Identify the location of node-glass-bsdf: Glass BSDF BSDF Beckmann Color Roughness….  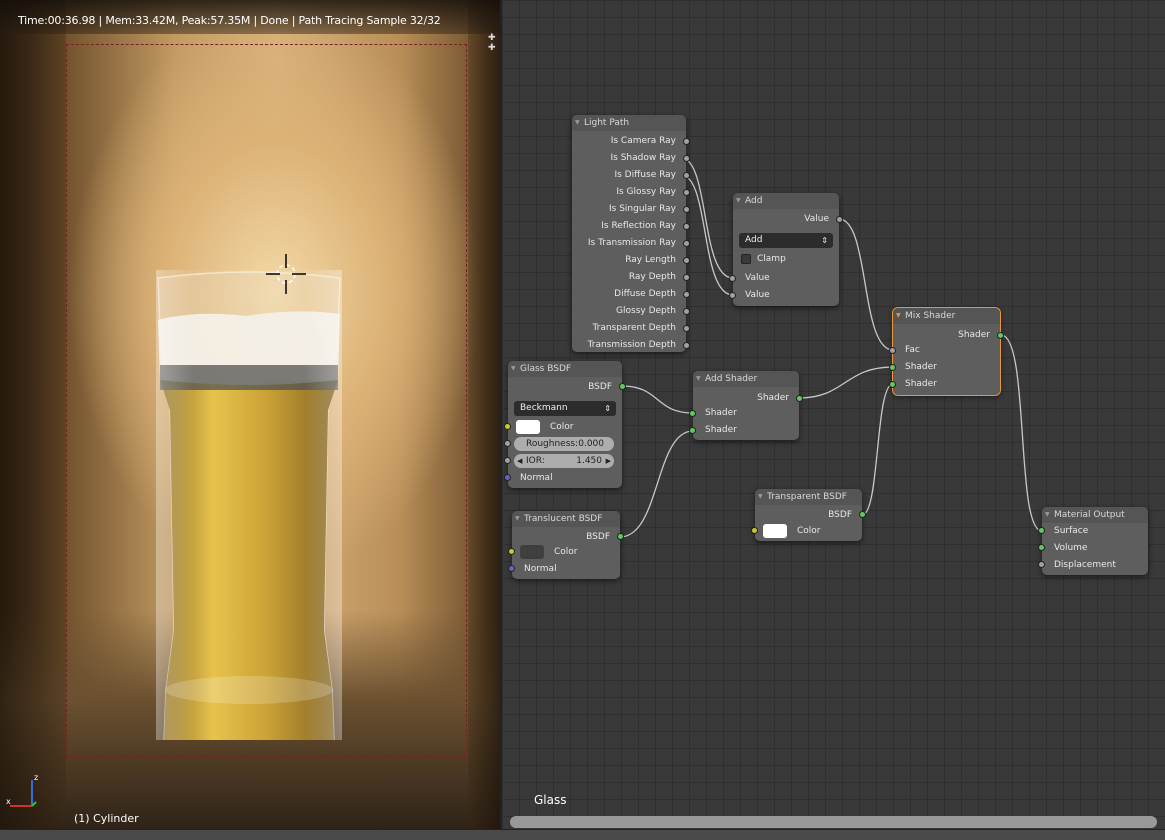
(565, 424).